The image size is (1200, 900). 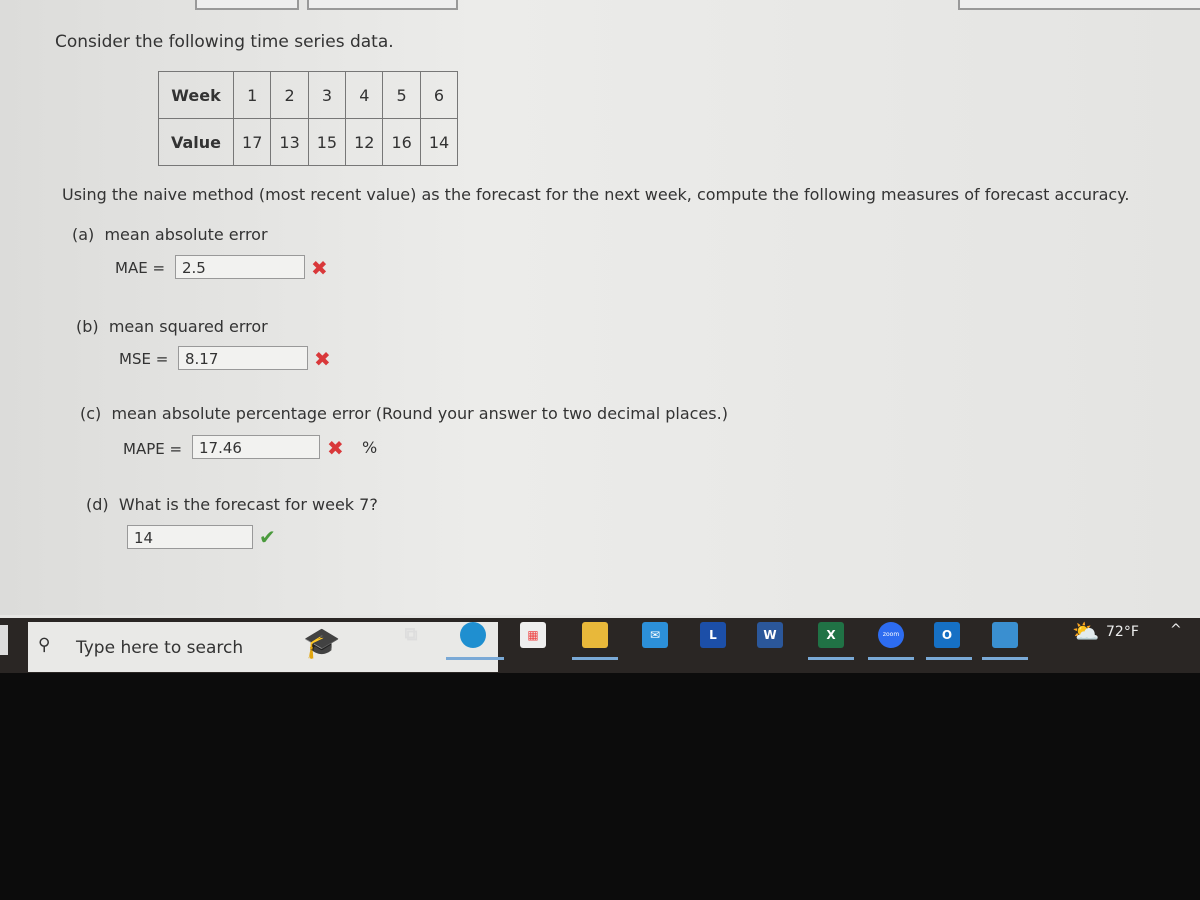 I want to click on photos-icon, so click(x=1005, y=635).